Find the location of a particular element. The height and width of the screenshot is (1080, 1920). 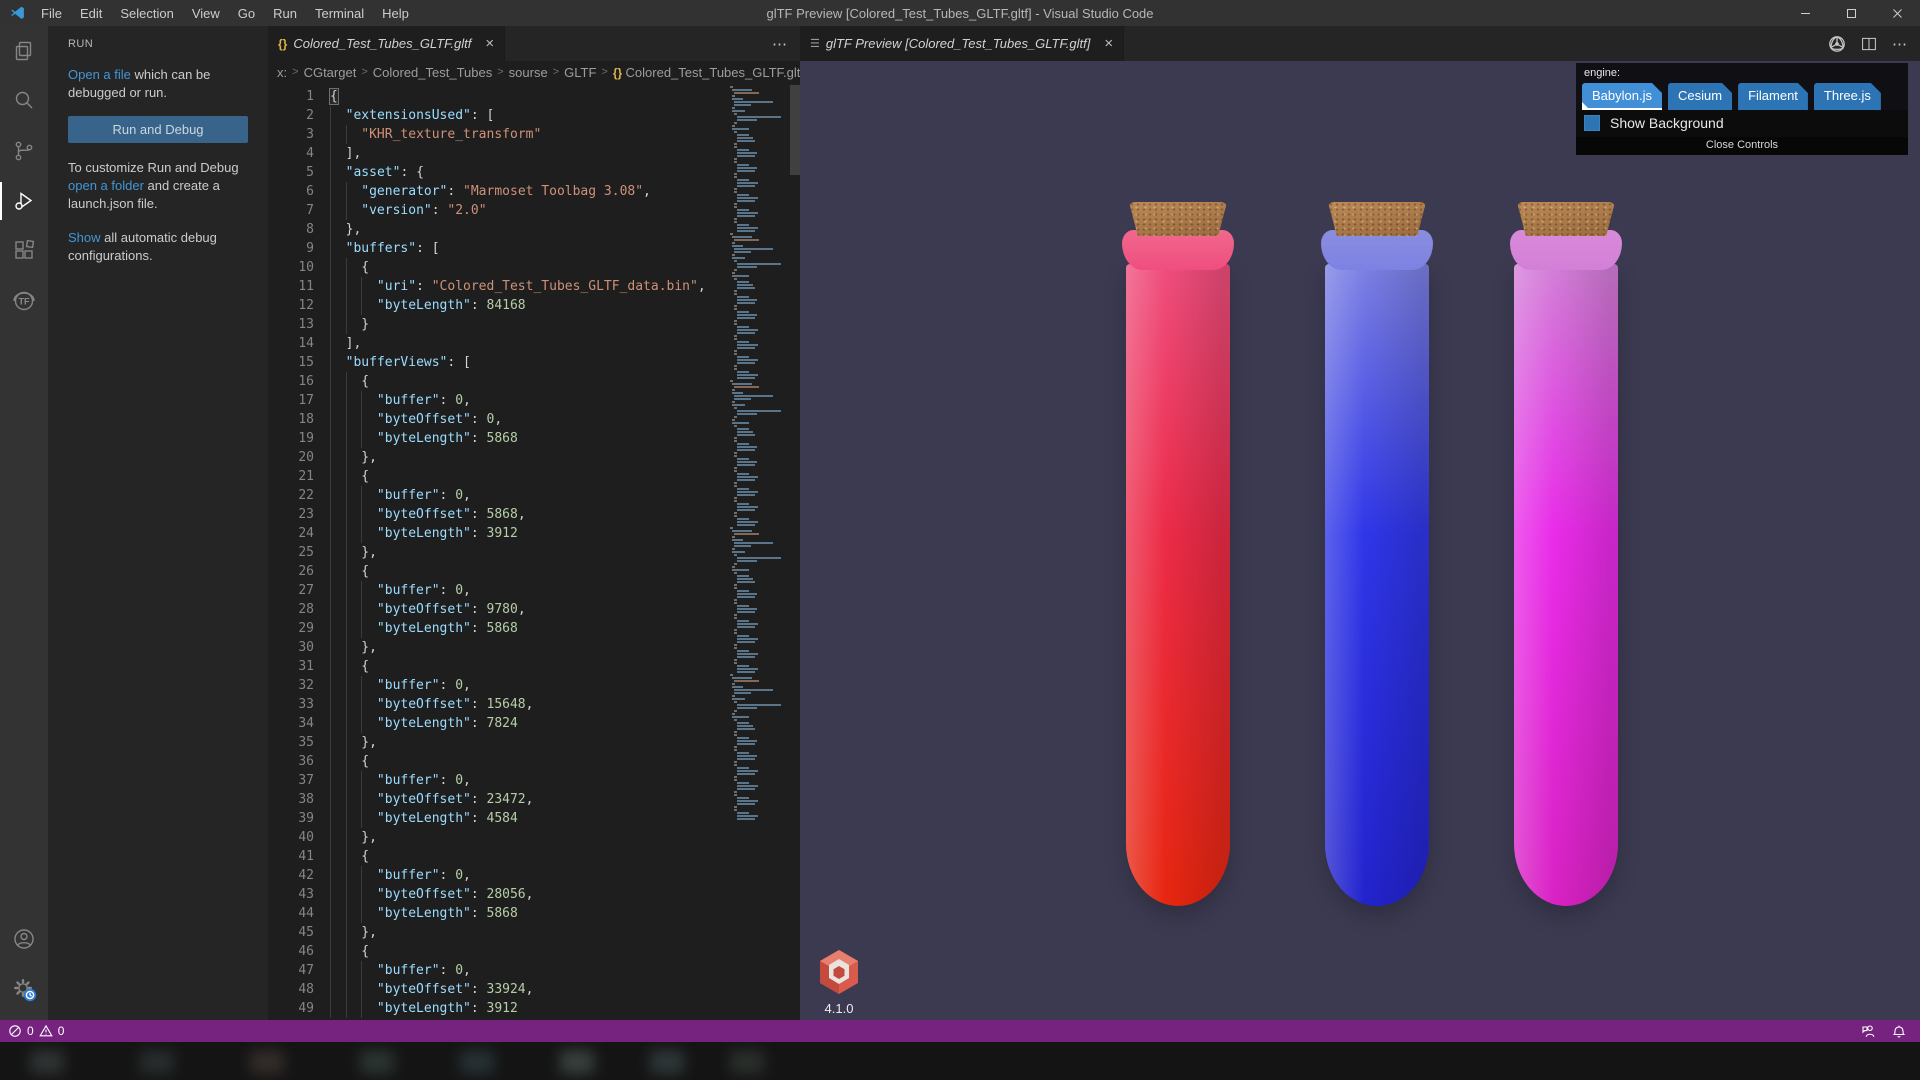

show-configs-text: Show all automatic debug configurations. is located at coordinates (142, 246).